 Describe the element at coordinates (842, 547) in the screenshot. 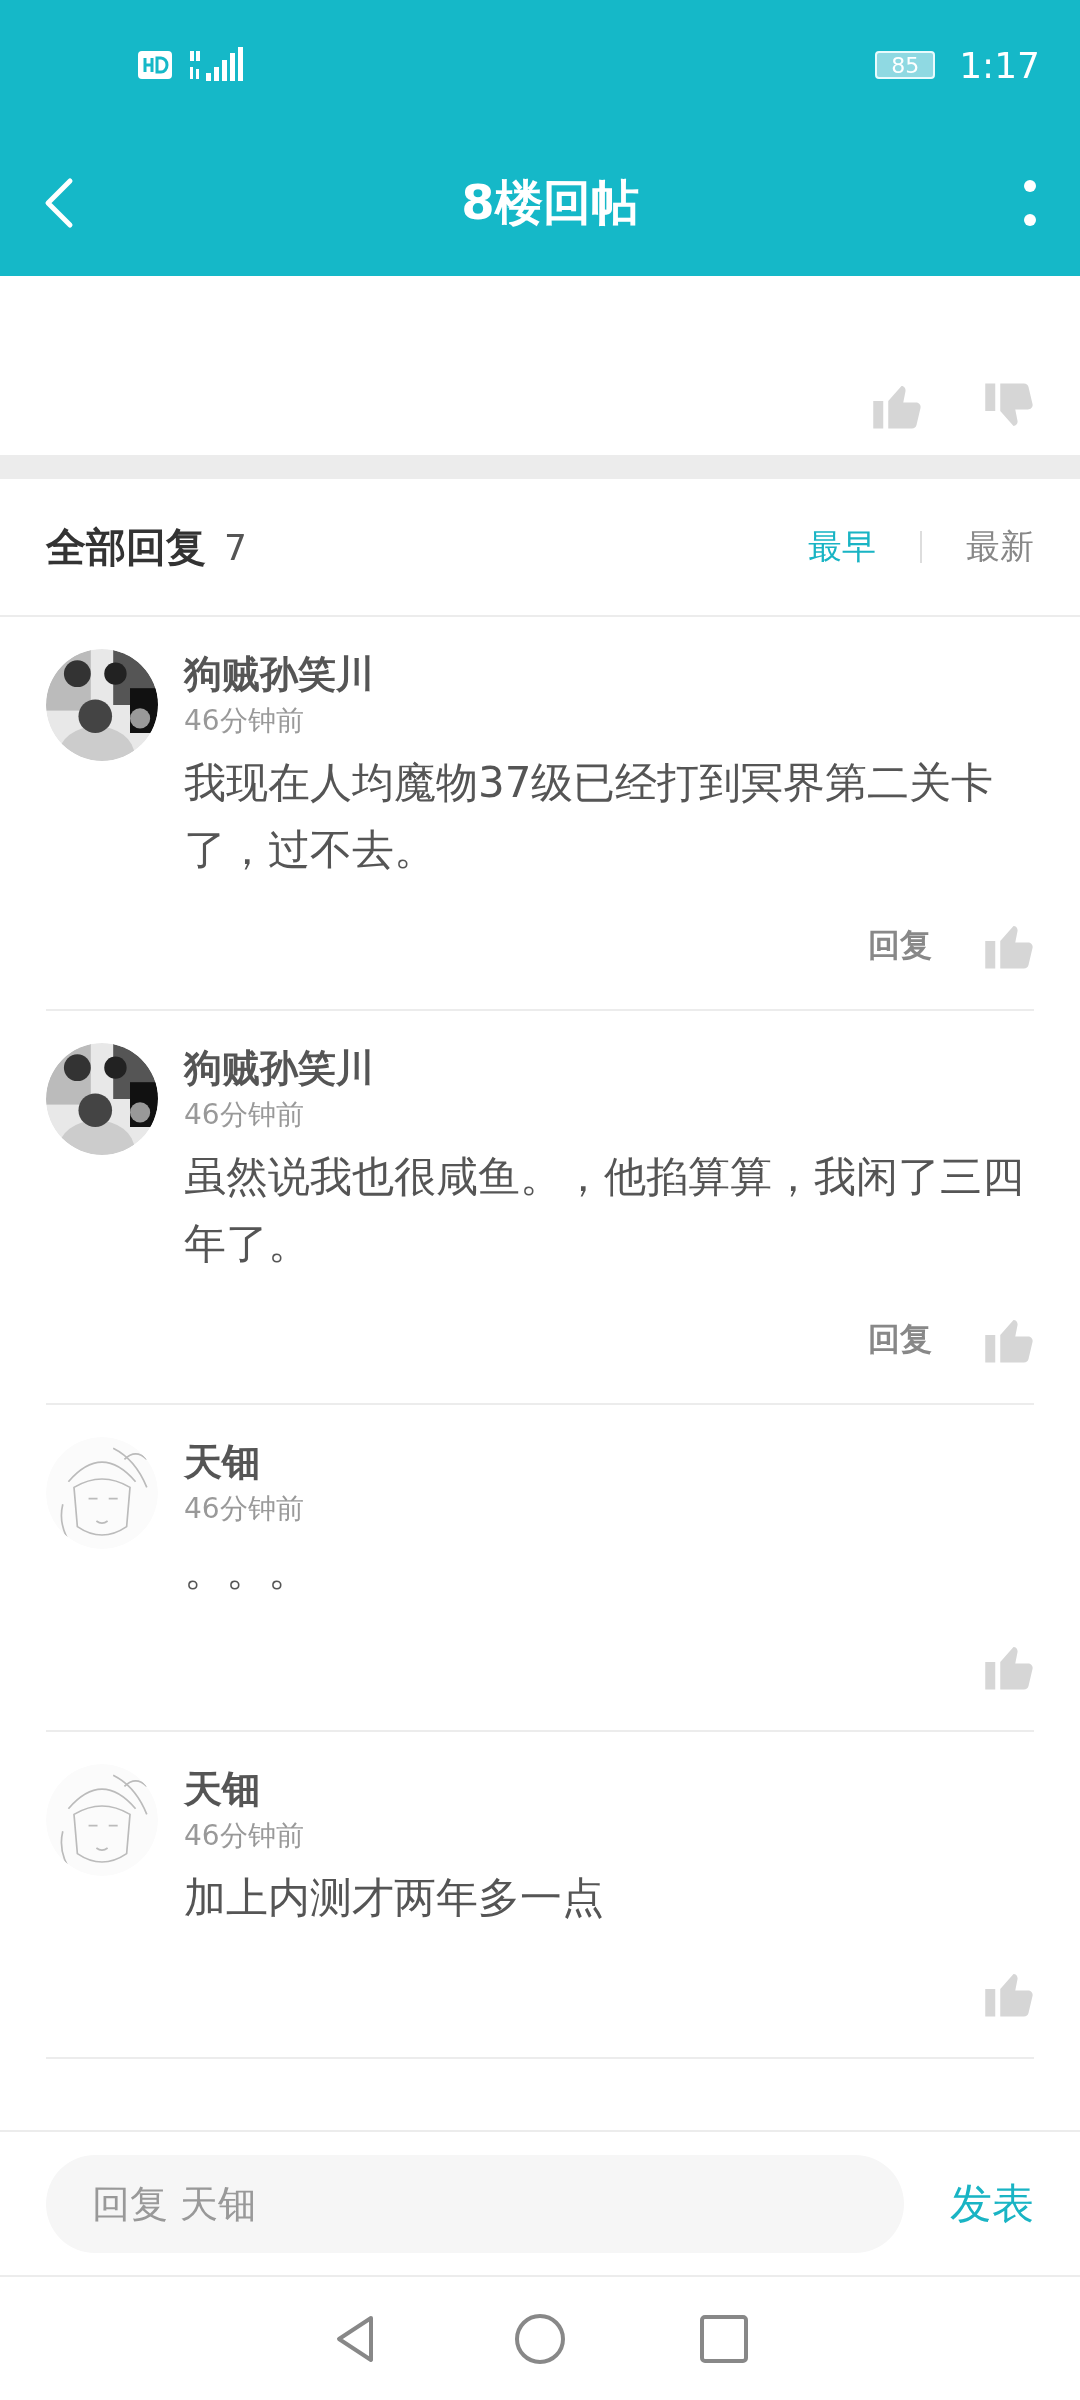

I see `sort-tab: 最早` at that location.